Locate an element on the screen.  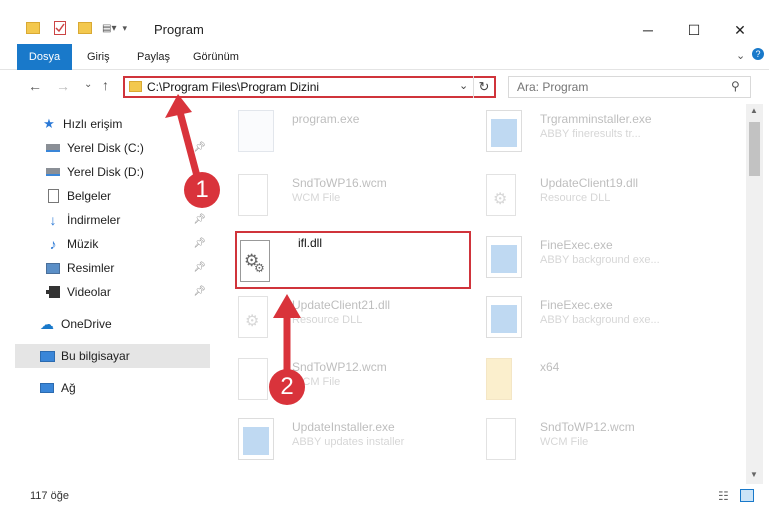
computer-icon is located at coordinates (47, 356).